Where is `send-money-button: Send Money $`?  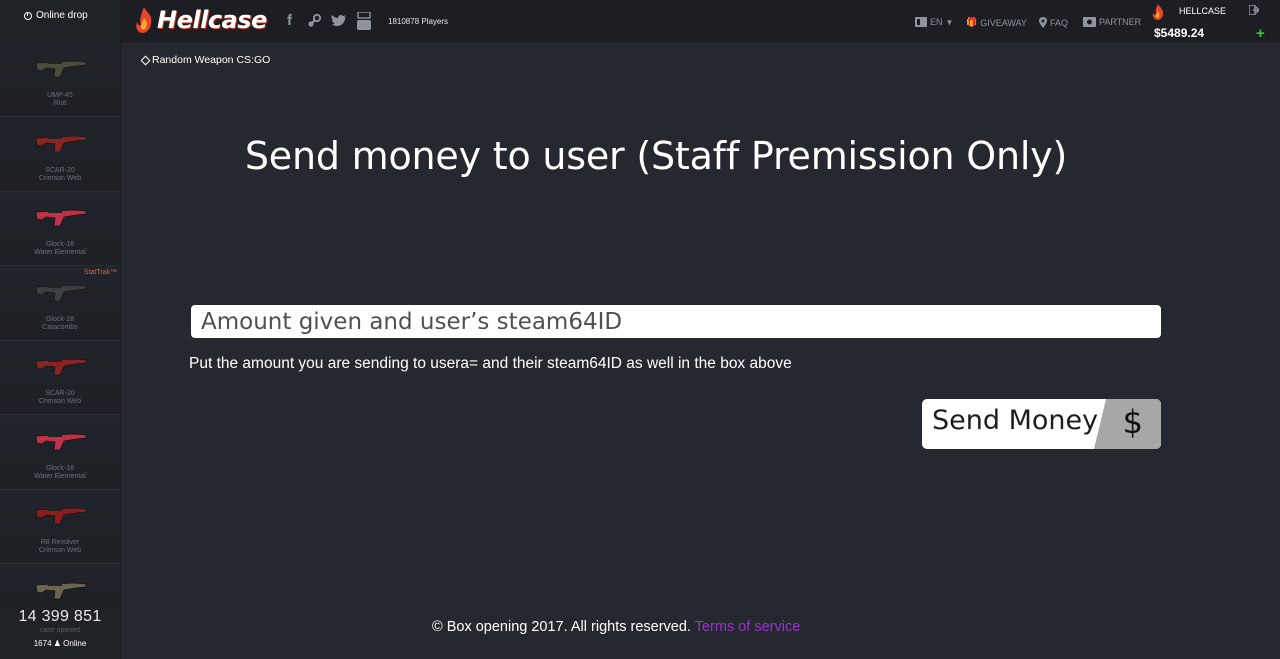
send-money-button: Send Money $ is located at coordinates (1041, 424).